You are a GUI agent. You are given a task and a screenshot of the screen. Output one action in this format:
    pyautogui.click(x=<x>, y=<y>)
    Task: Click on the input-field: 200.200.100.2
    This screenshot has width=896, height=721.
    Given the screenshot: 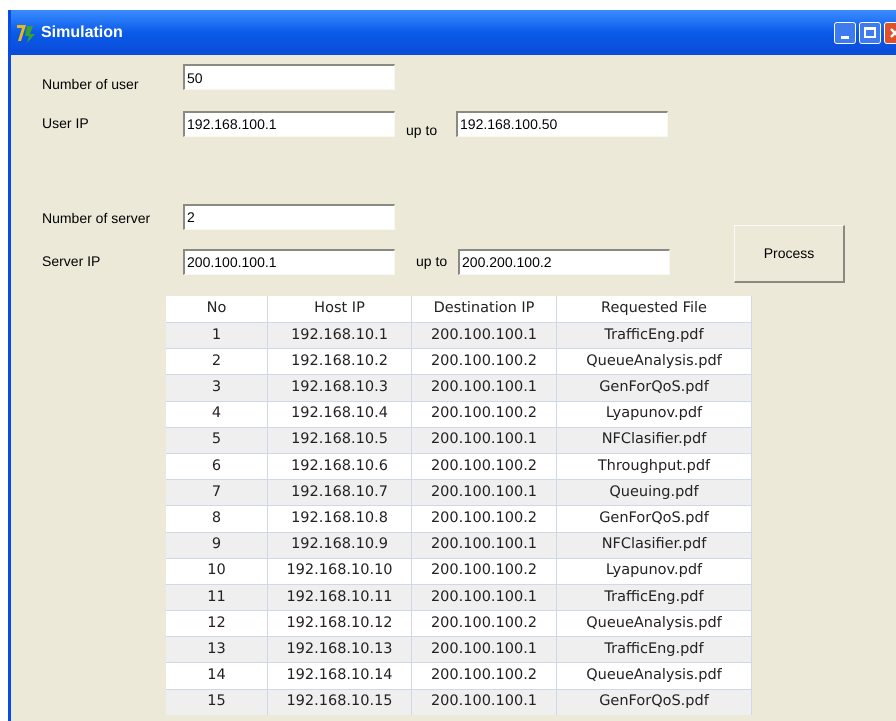 What is the action you would take?
    pyautogui.click(x=564, y=261)
    